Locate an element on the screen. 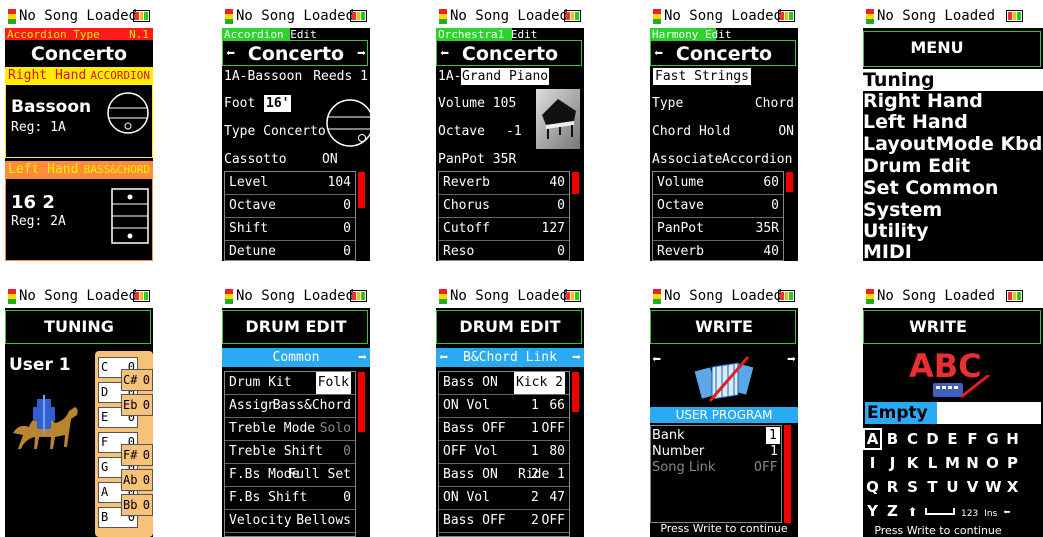 The width and height of the screenshot is (1043, 537). associate-value: Accordion is located at coordinates (757, 159).